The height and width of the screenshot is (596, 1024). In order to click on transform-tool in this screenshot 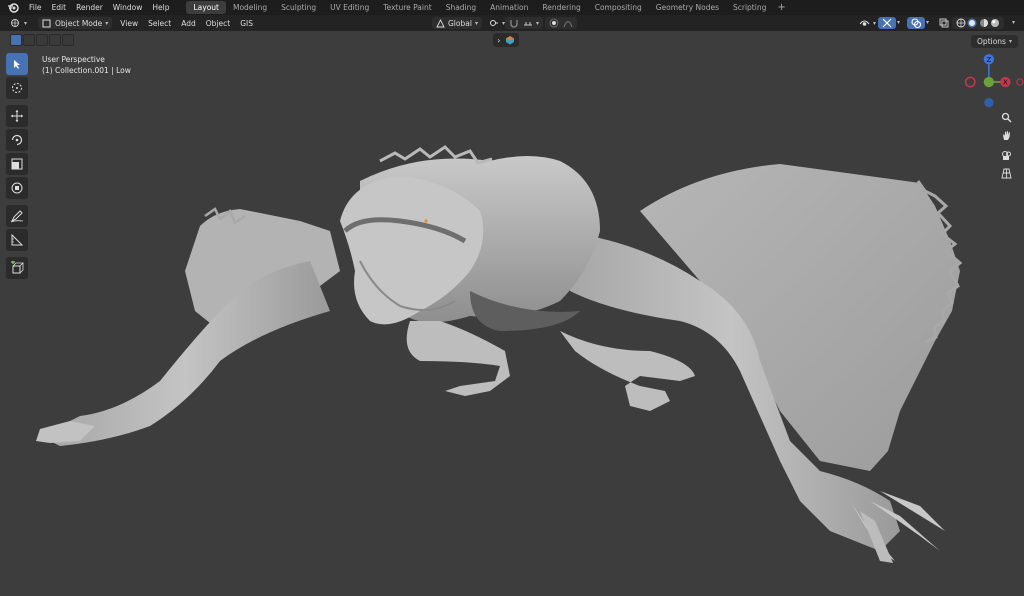, I will do `click(17, 188)`.